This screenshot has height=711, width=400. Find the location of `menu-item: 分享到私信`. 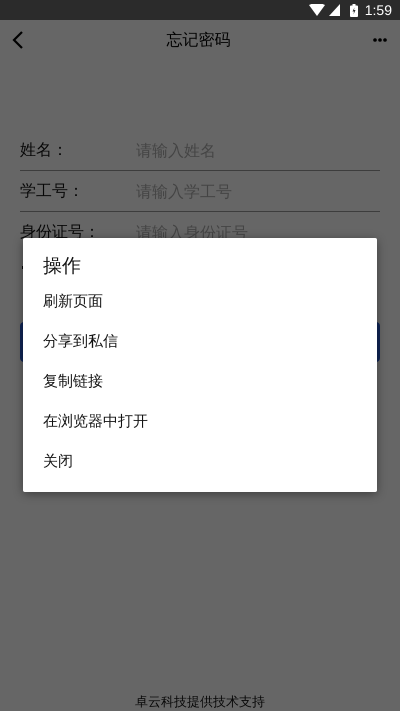

menu-item: 分享到私信 is located at coordinates (200, 341).